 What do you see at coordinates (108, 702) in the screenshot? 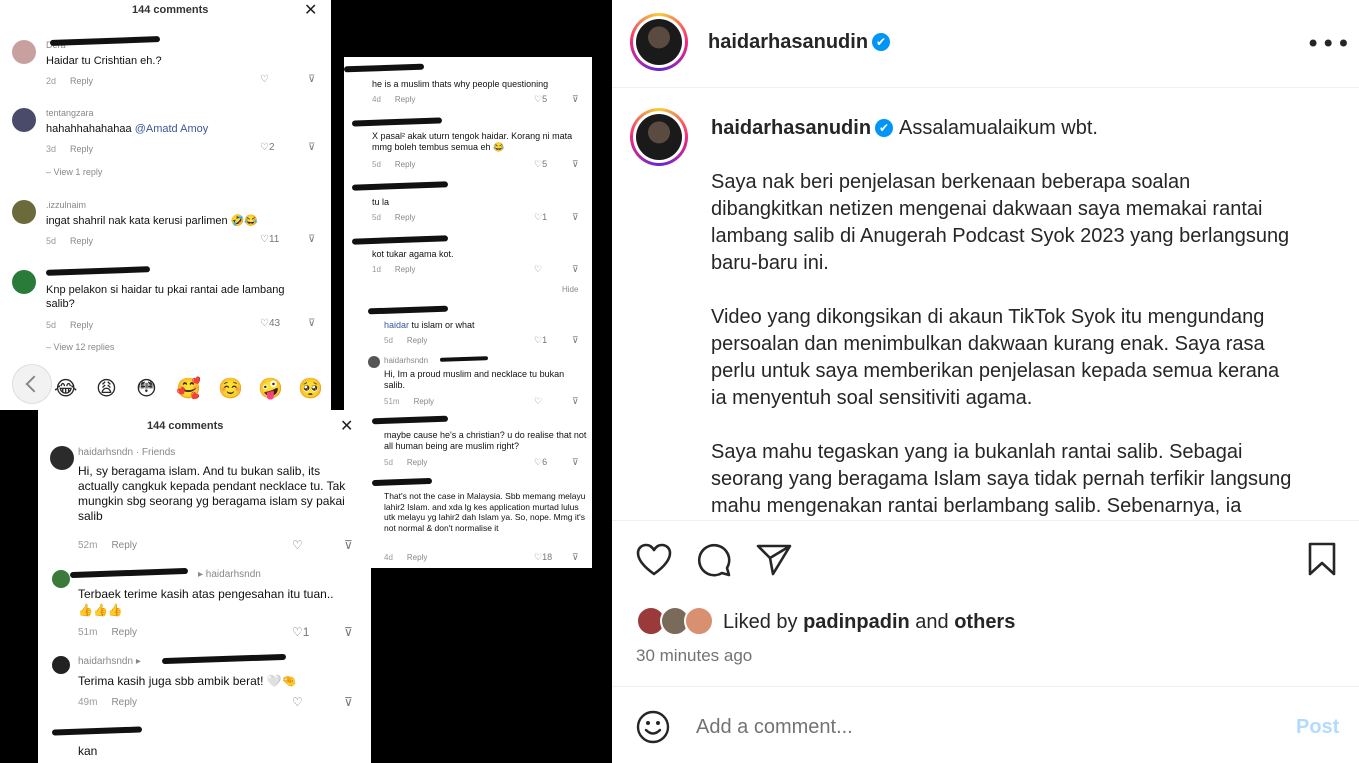
I see `comment-meta: 49m Reply` at bounding box center [108, 702].